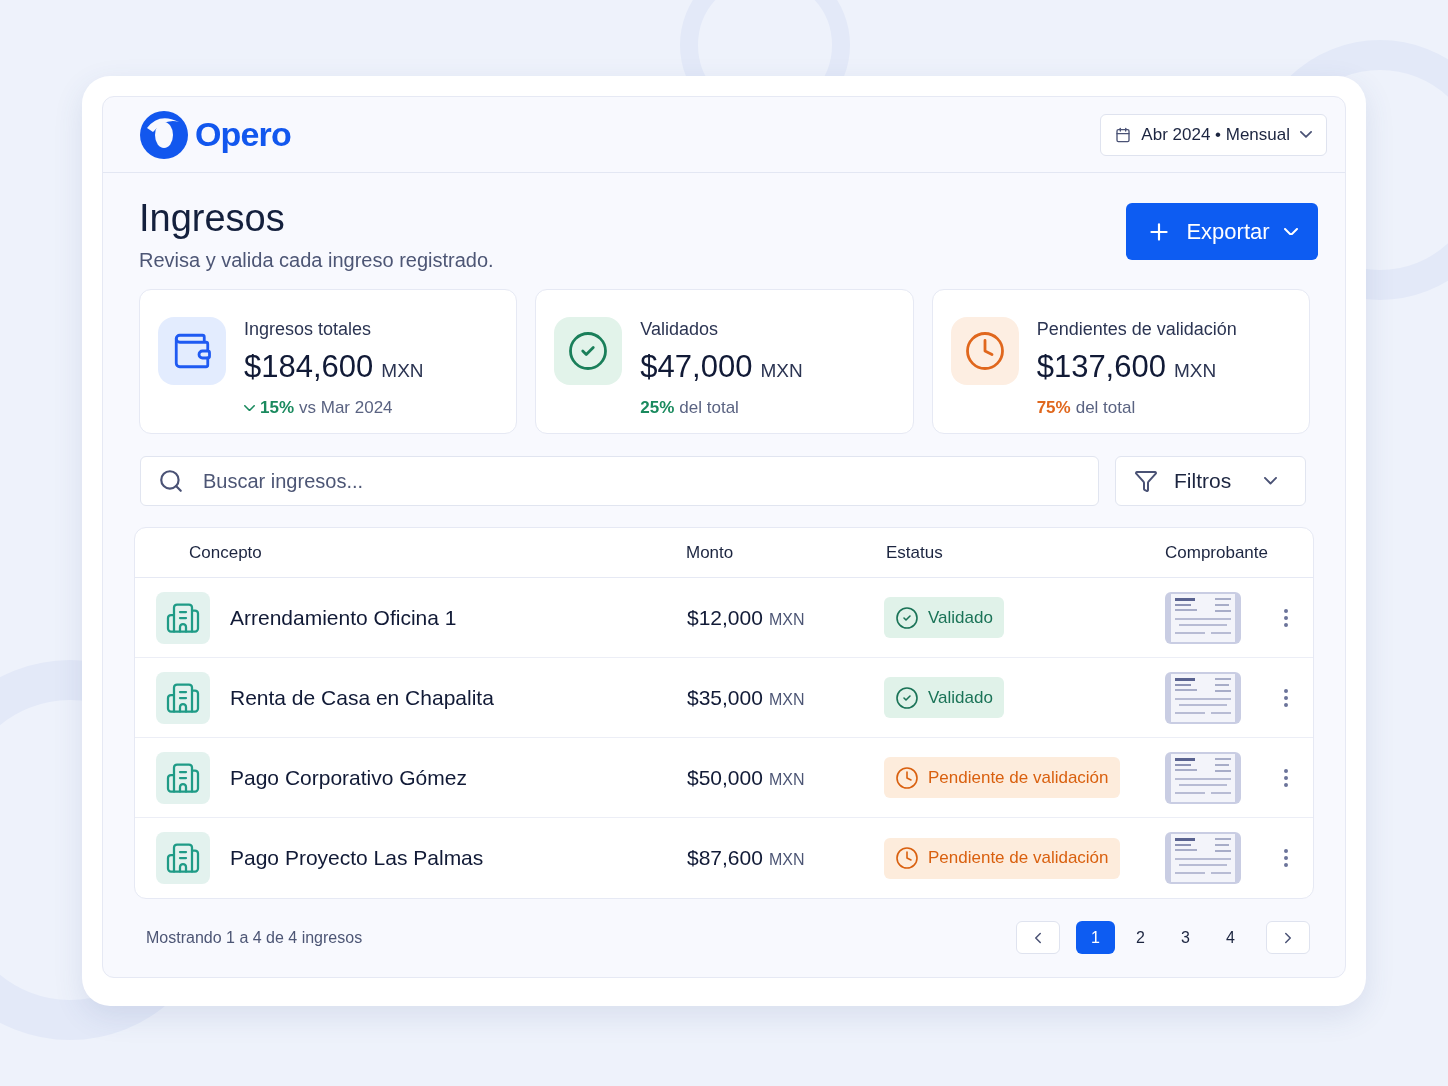  What do you see at coordinates (1185, 937) in the screenshot?
I see `page-button: 3` at bounding box center [1185, 937].